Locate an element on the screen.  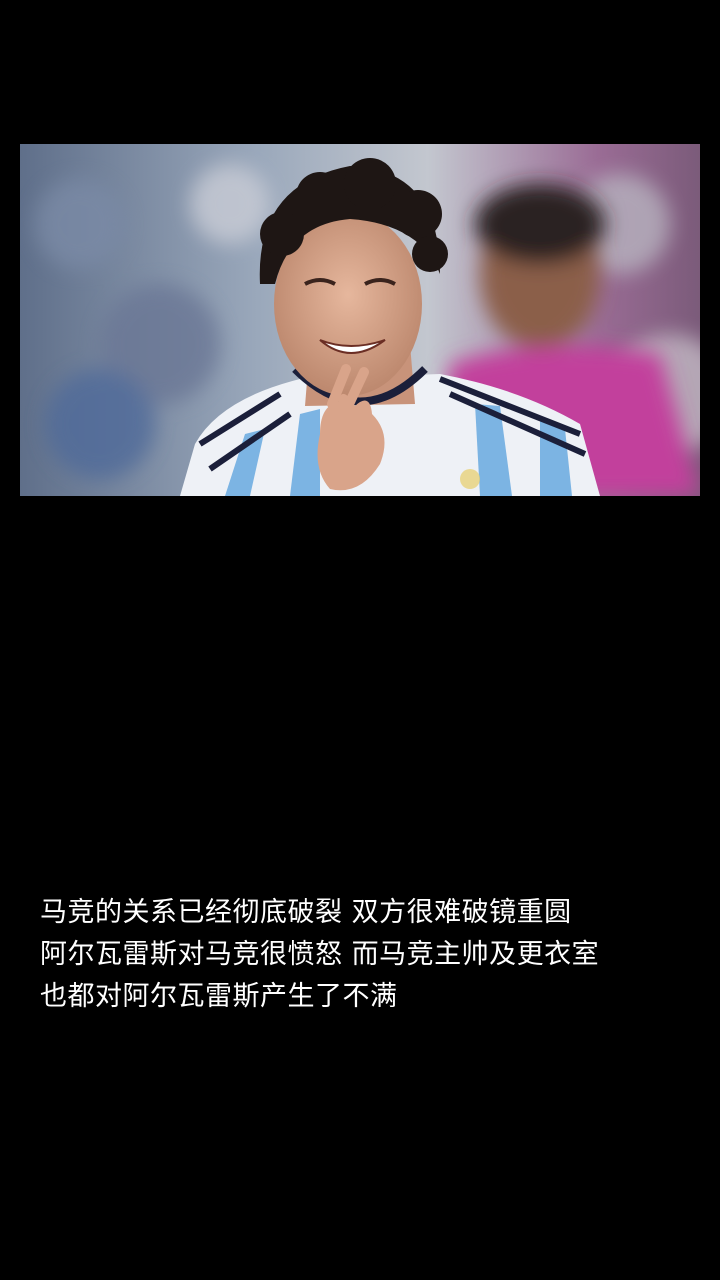
caption-line-2: 阿尔瓦雷斯对马竞很愤怒 而马竞主帅及更衣室 is located at coordinates (320, 954).